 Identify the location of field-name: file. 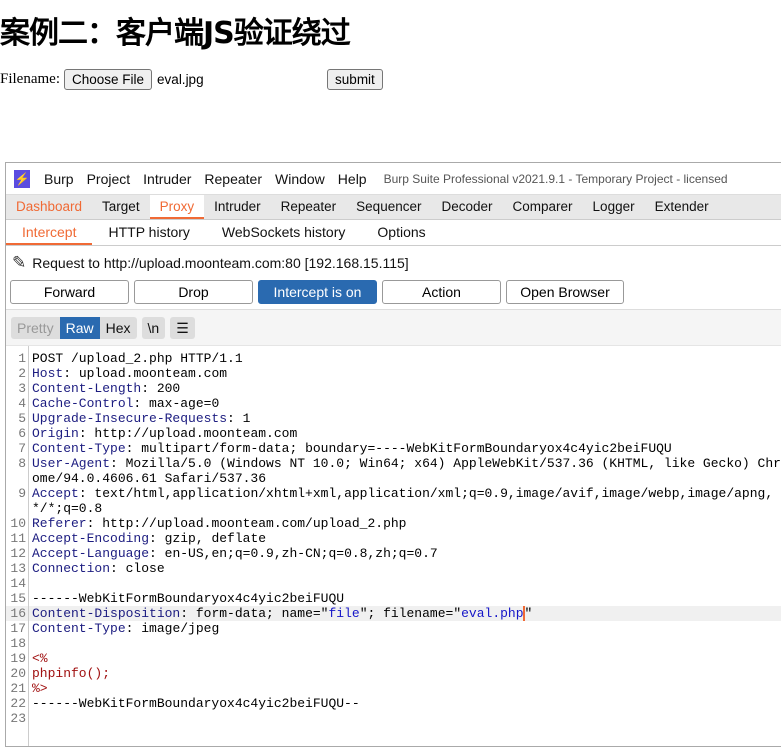
(344, 613).